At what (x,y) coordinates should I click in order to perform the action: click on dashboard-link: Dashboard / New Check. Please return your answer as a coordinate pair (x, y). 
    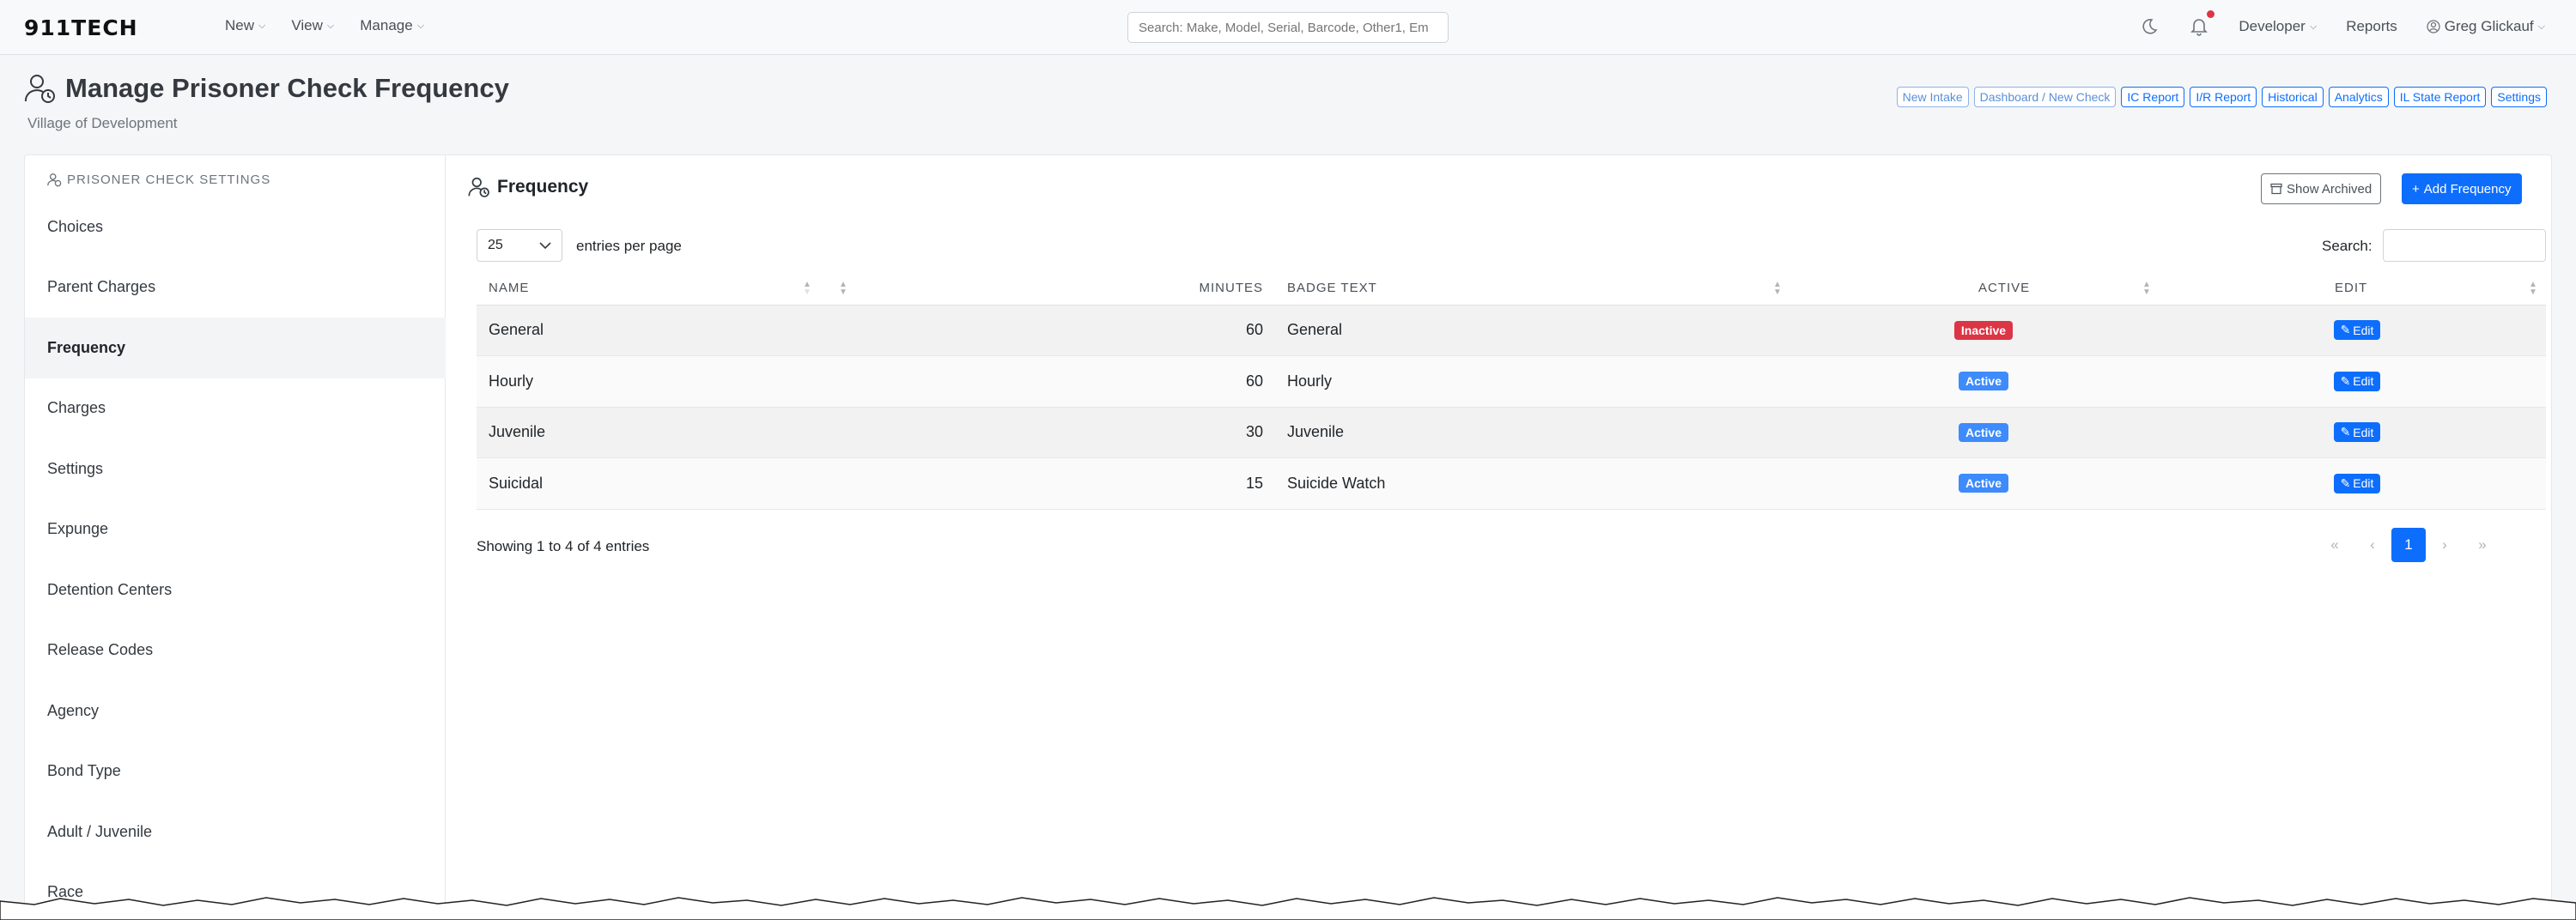
    Looking at the image, I should click on (2045, 97).